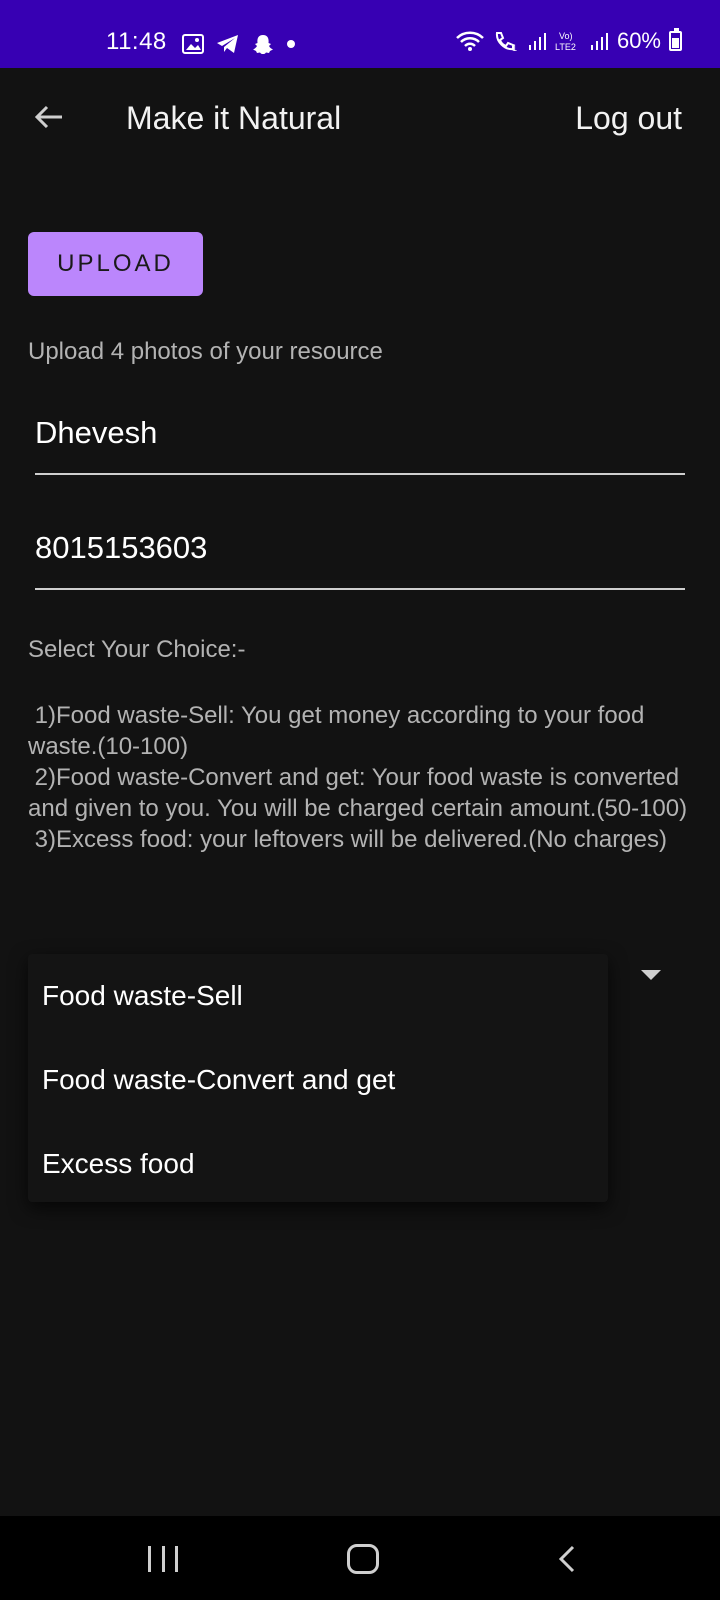  I want to click on telegram-icon, so click(227, 44).